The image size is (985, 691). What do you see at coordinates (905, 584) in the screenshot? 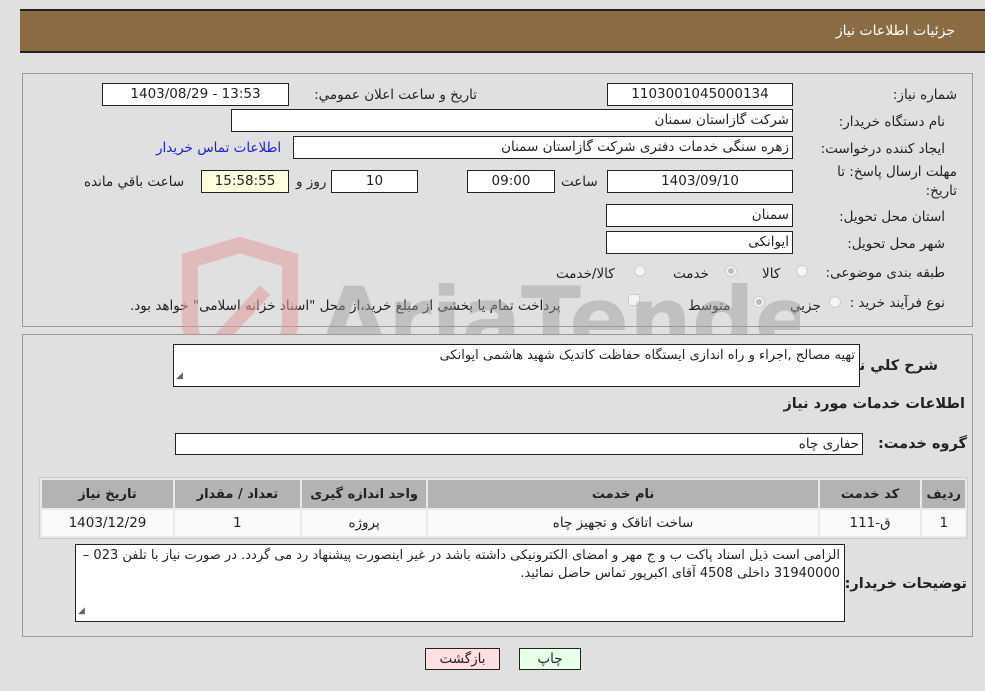
I see `buyer-notes-label: توضیحات خریدار:` at bounding box center [905, 584].